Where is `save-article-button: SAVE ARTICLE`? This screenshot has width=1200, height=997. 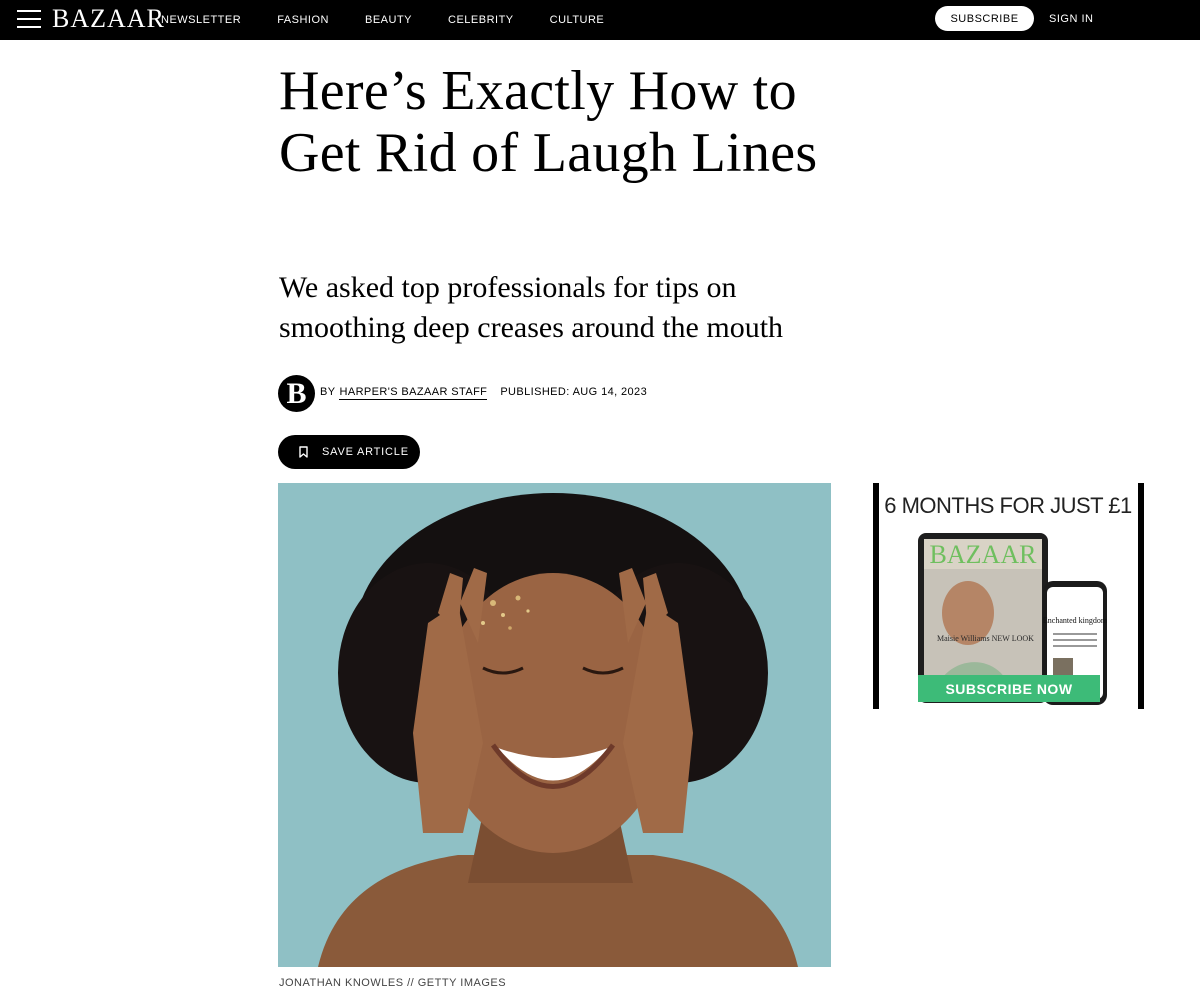 save-article-button: SAVE ARTICLE is located at coordinates (349, 452).